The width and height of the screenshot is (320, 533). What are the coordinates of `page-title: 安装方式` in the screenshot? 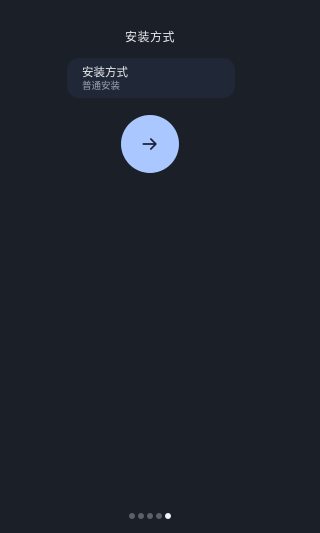 It's located at (149, 37).